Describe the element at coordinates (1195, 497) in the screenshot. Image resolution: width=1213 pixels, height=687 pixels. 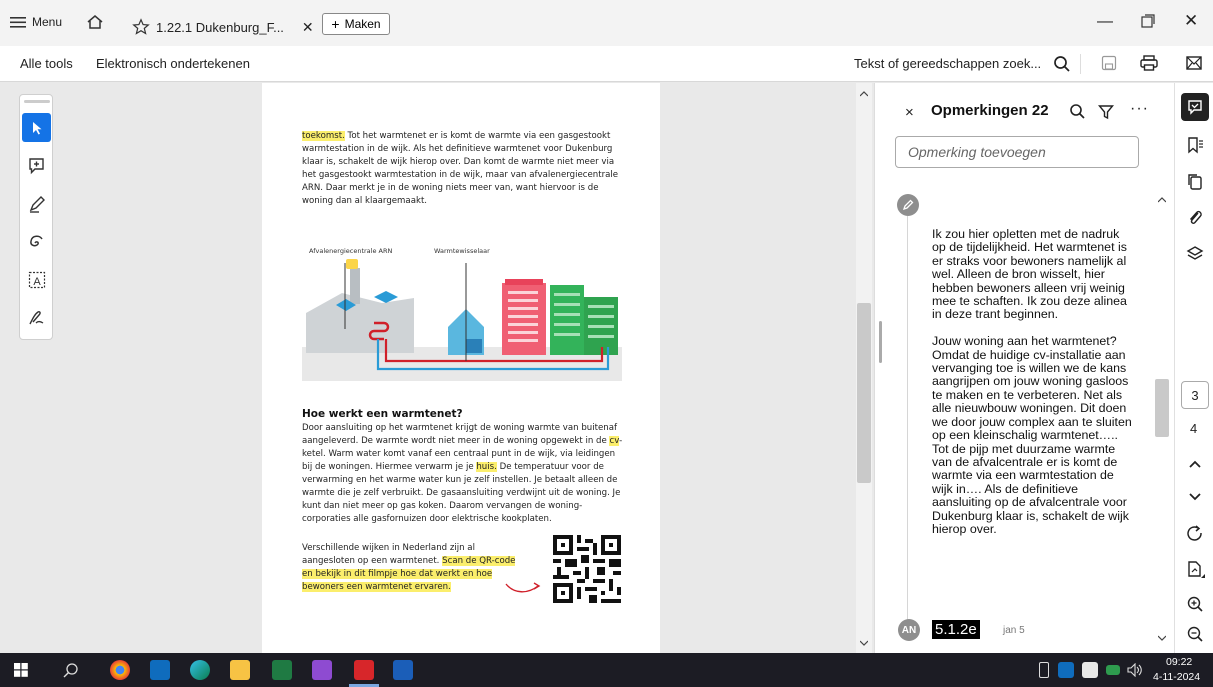
I see `next-page-icon` at that location.